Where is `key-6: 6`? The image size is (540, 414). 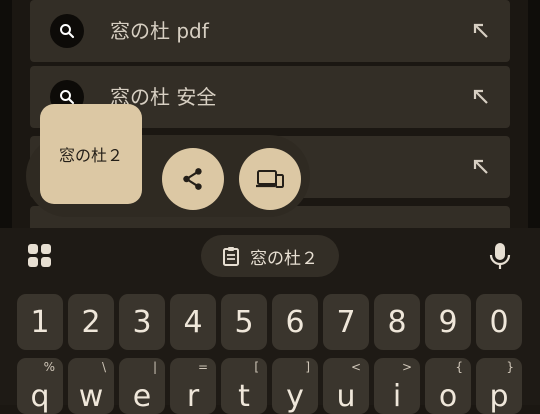 key-6: 6 is located at coordinates (295, 322).